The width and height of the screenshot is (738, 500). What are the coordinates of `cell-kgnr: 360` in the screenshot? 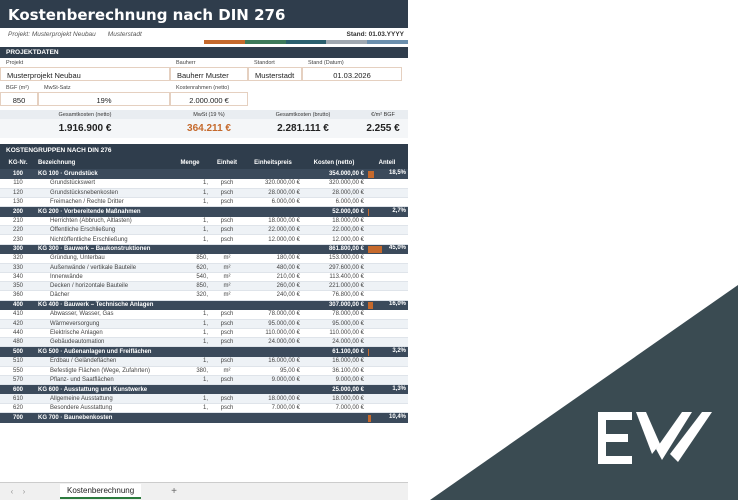 It's located at (18, 295).